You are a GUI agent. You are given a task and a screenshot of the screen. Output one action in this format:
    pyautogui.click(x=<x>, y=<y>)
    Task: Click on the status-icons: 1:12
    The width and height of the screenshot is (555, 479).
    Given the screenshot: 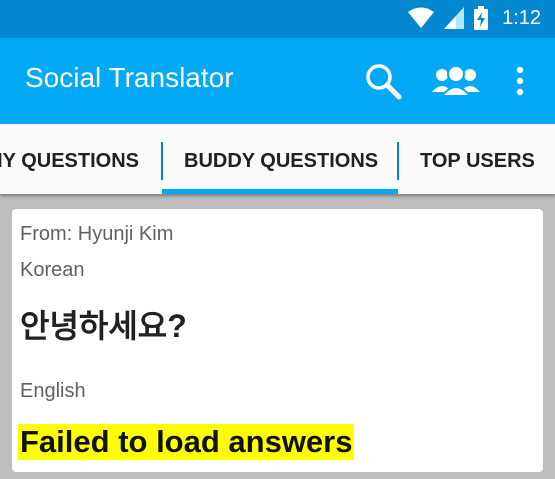 What is the action you would take?
    pyautogui.click(x=474, y=18)
    